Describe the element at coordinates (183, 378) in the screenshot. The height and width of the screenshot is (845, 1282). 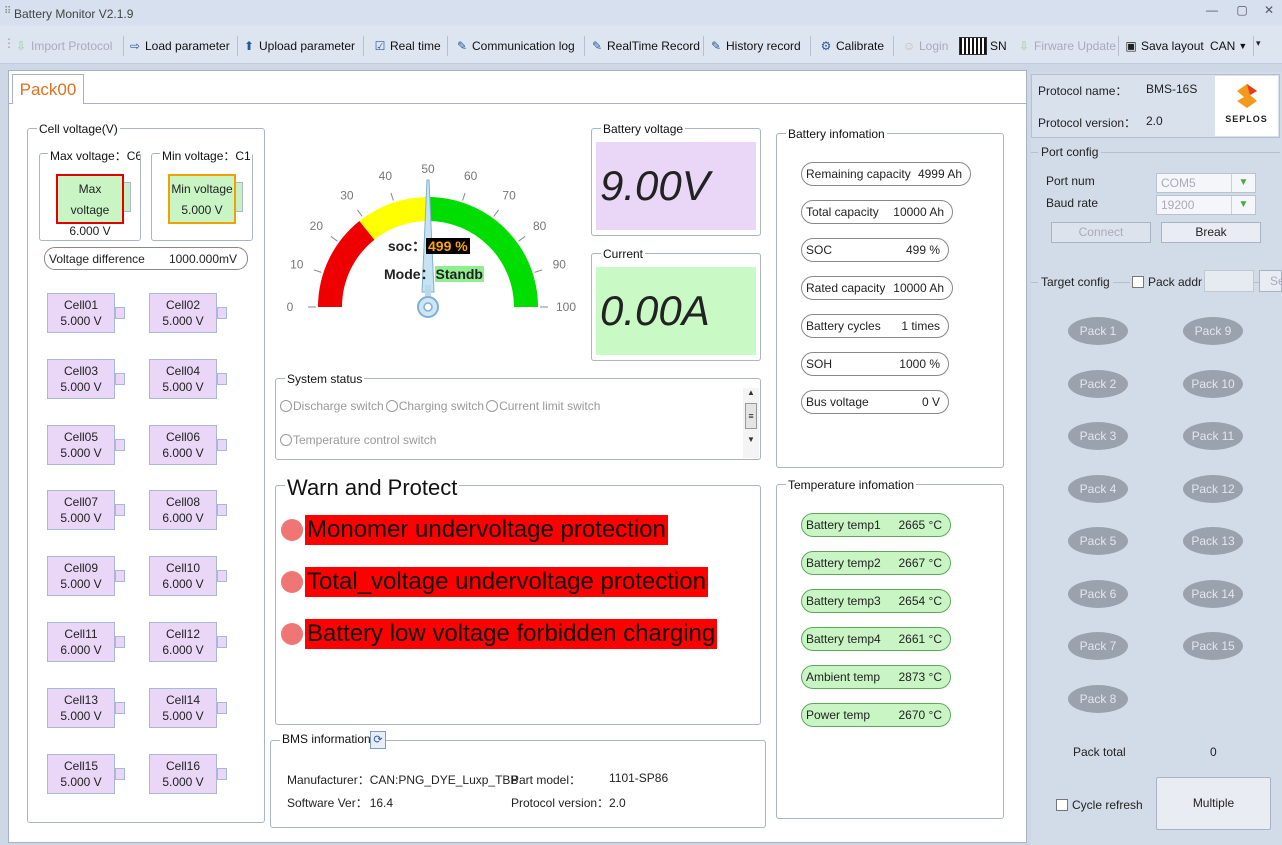
I see `cell-cell04: Cell04 5.000 V` at that location.